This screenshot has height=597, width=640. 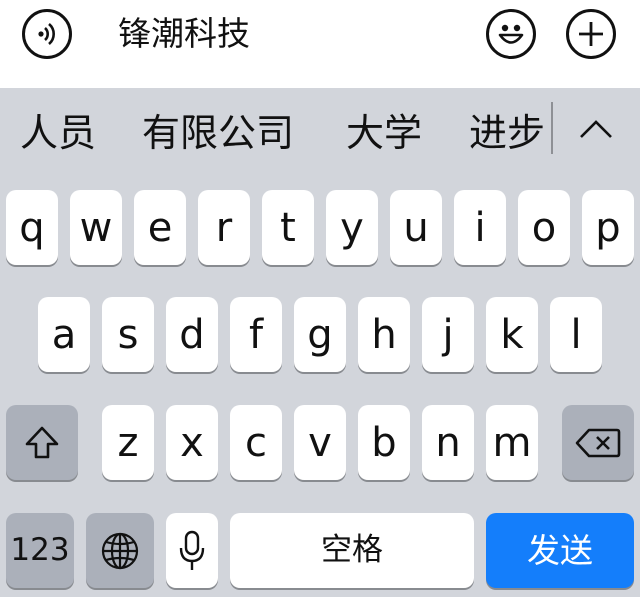 I want to click on key-v: v, so click(x=320, y=442).